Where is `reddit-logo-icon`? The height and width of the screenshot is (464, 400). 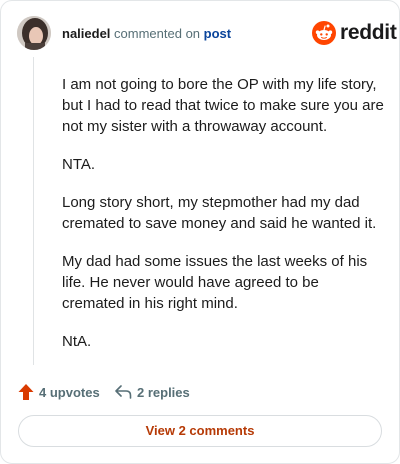 reddit-logo-icon is located at coordinates (324, 33).